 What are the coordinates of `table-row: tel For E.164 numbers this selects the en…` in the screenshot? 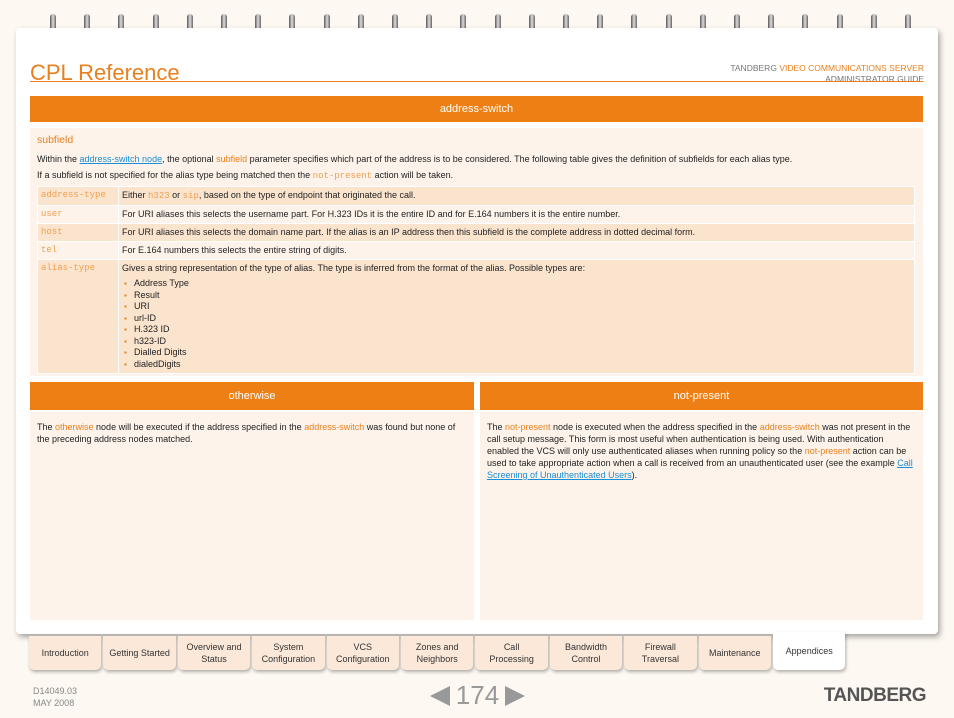 It's located at (476, 250).